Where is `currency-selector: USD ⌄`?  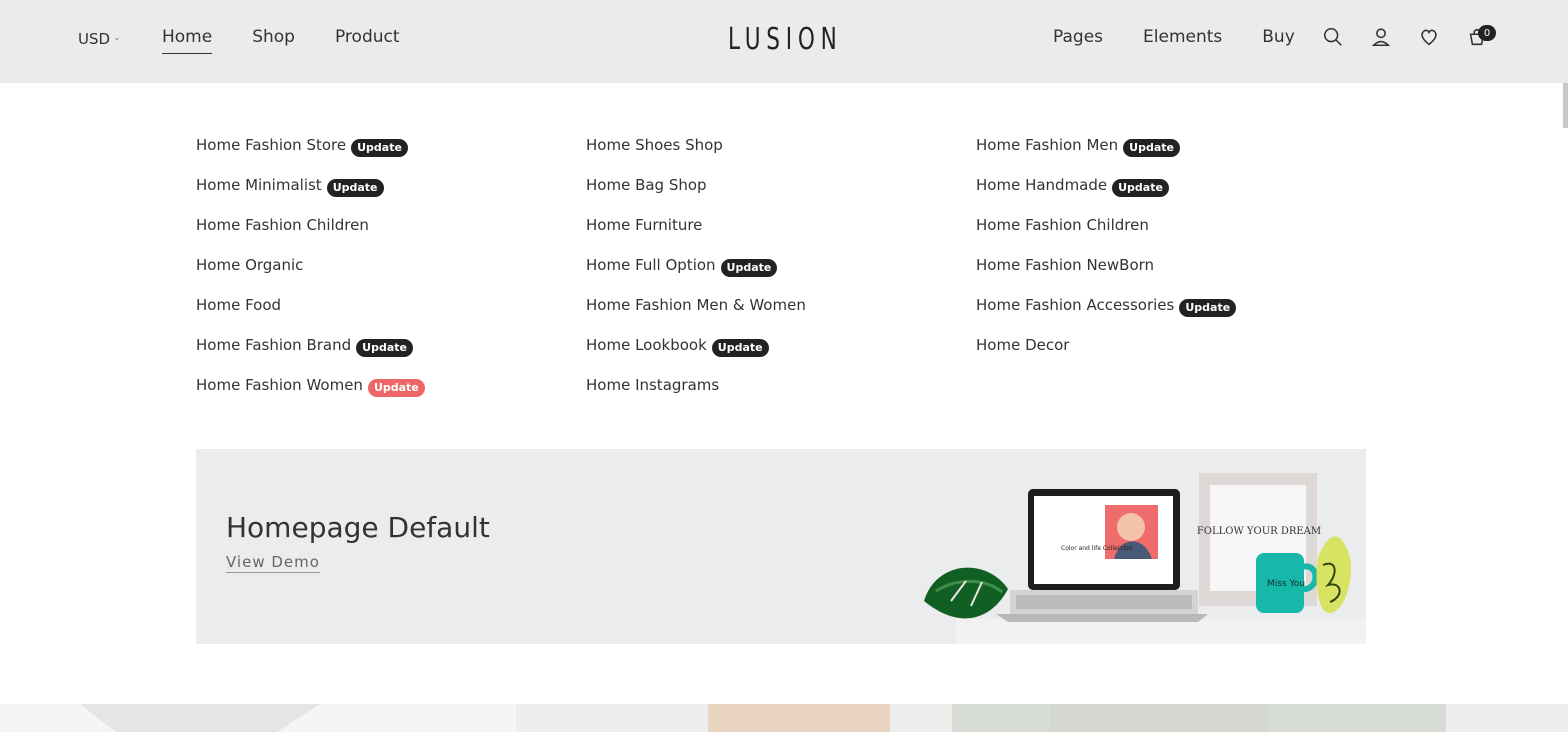
currency-selector: USD ⌄ is located at coordinates (99, 39).